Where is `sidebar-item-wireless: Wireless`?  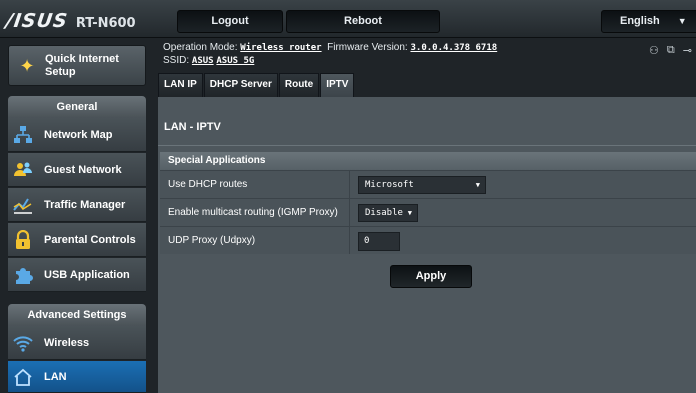
sidebar-item-wireless: Wireless is located at coordinates (77, 343).